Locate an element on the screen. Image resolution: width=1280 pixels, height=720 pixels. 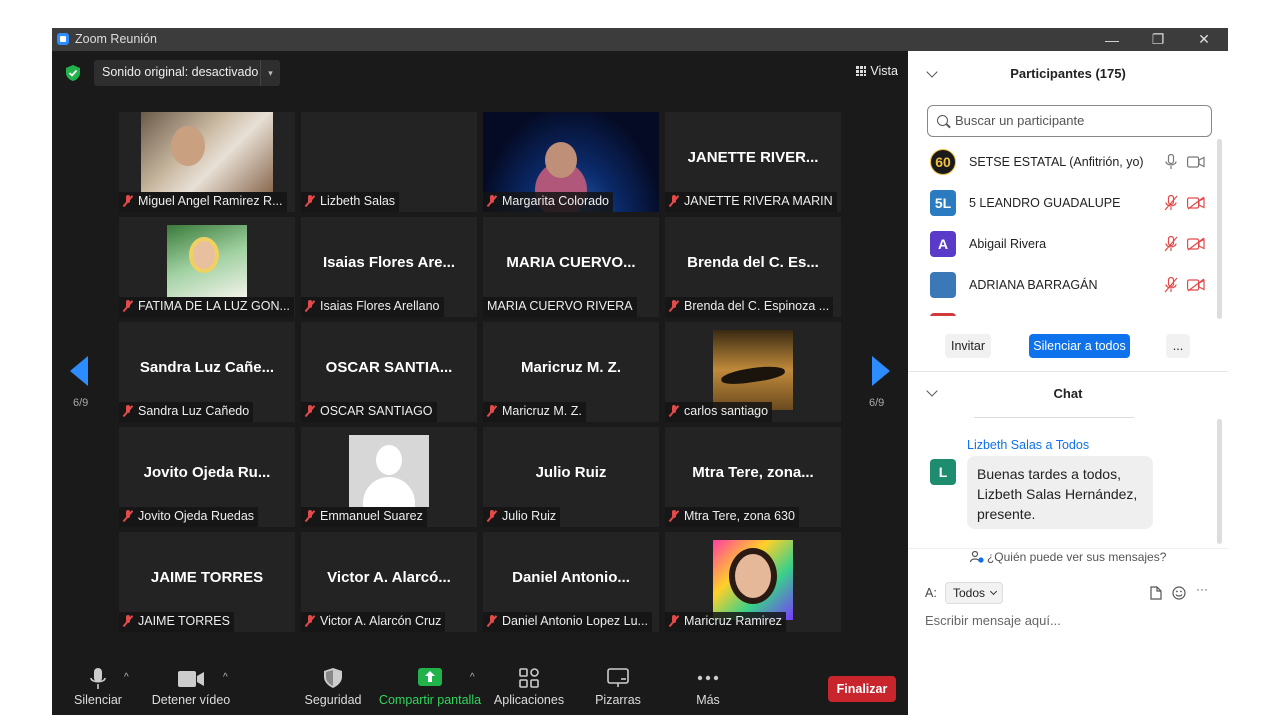
participant-row: A Abigail Rivera is located at coordinates (1063, 243).